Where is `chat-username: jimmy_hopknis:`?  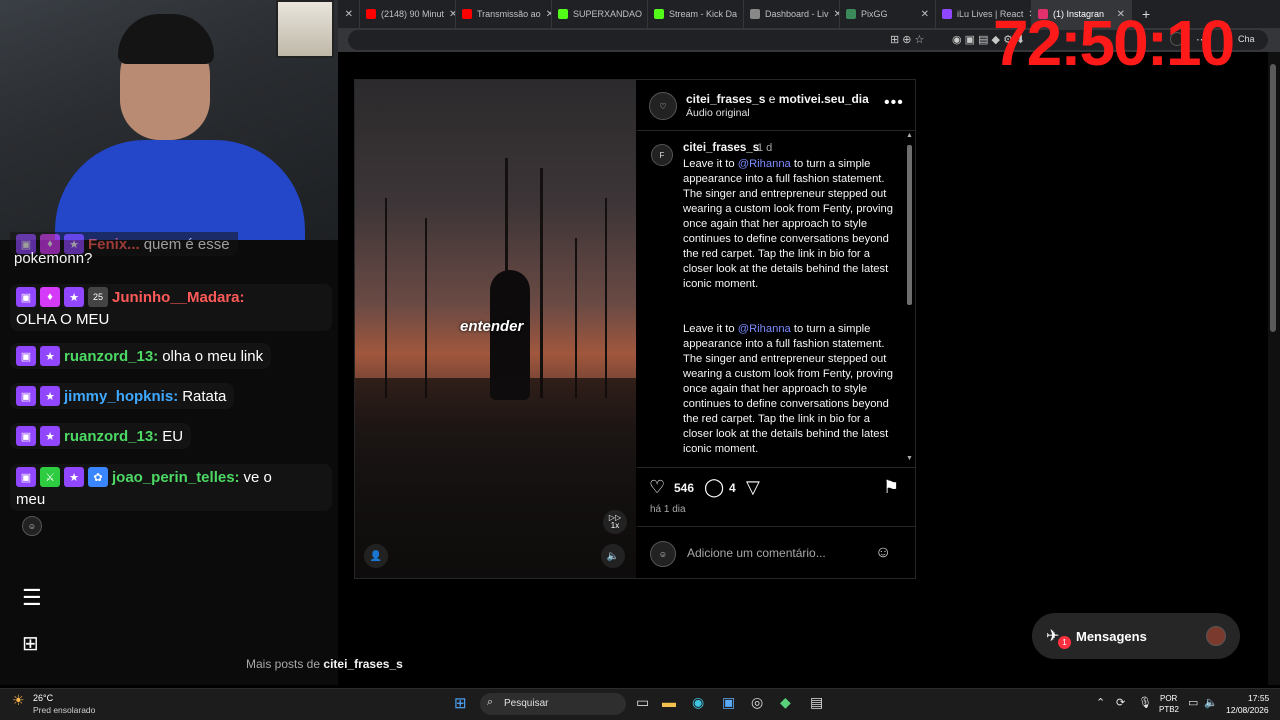 chat-username: jimmy_hopknis: is located at coordinates (121, 396).